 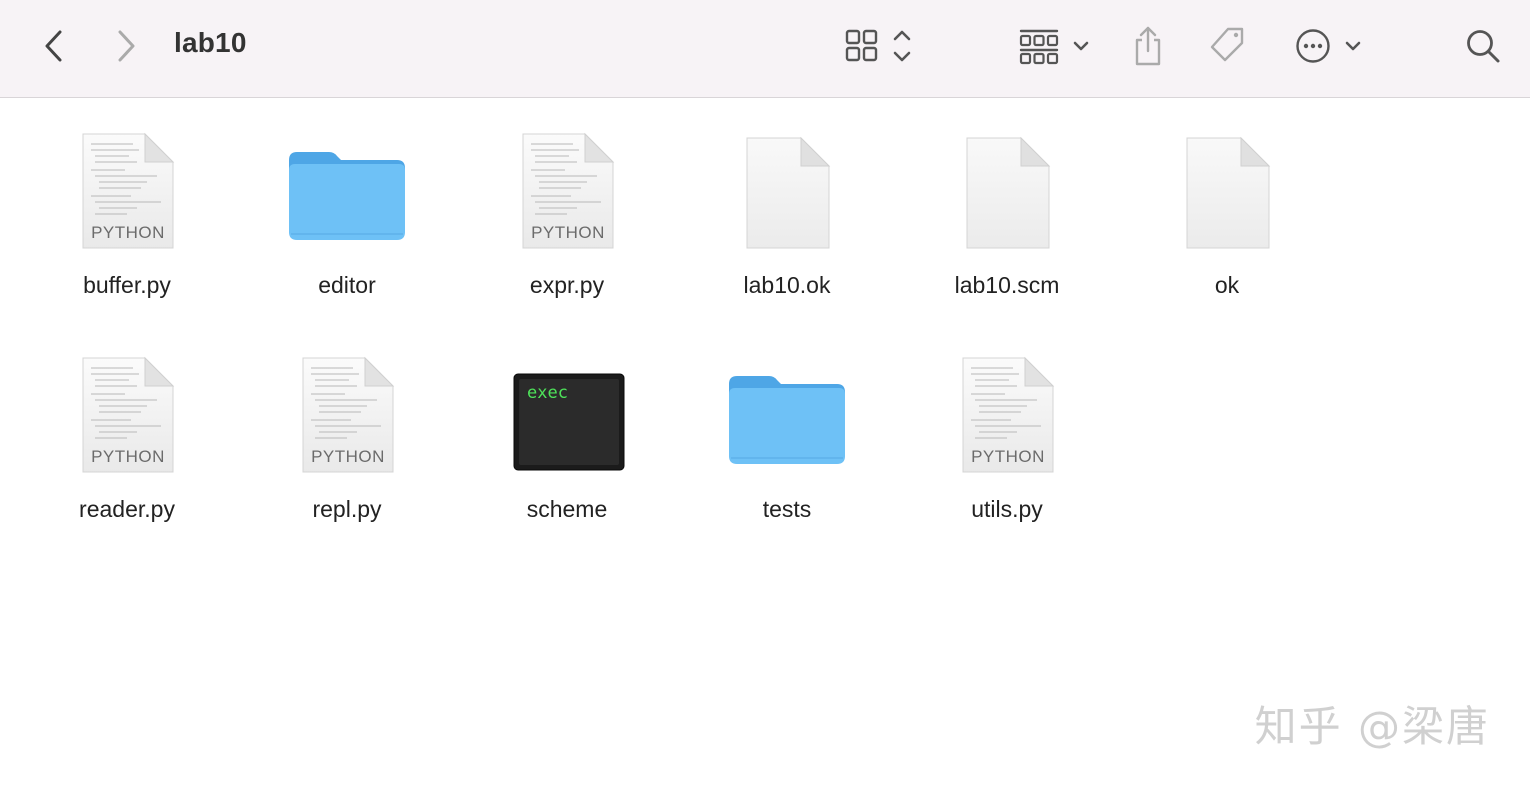 I want to click on file-item: editor, so click(x=347, y=202).